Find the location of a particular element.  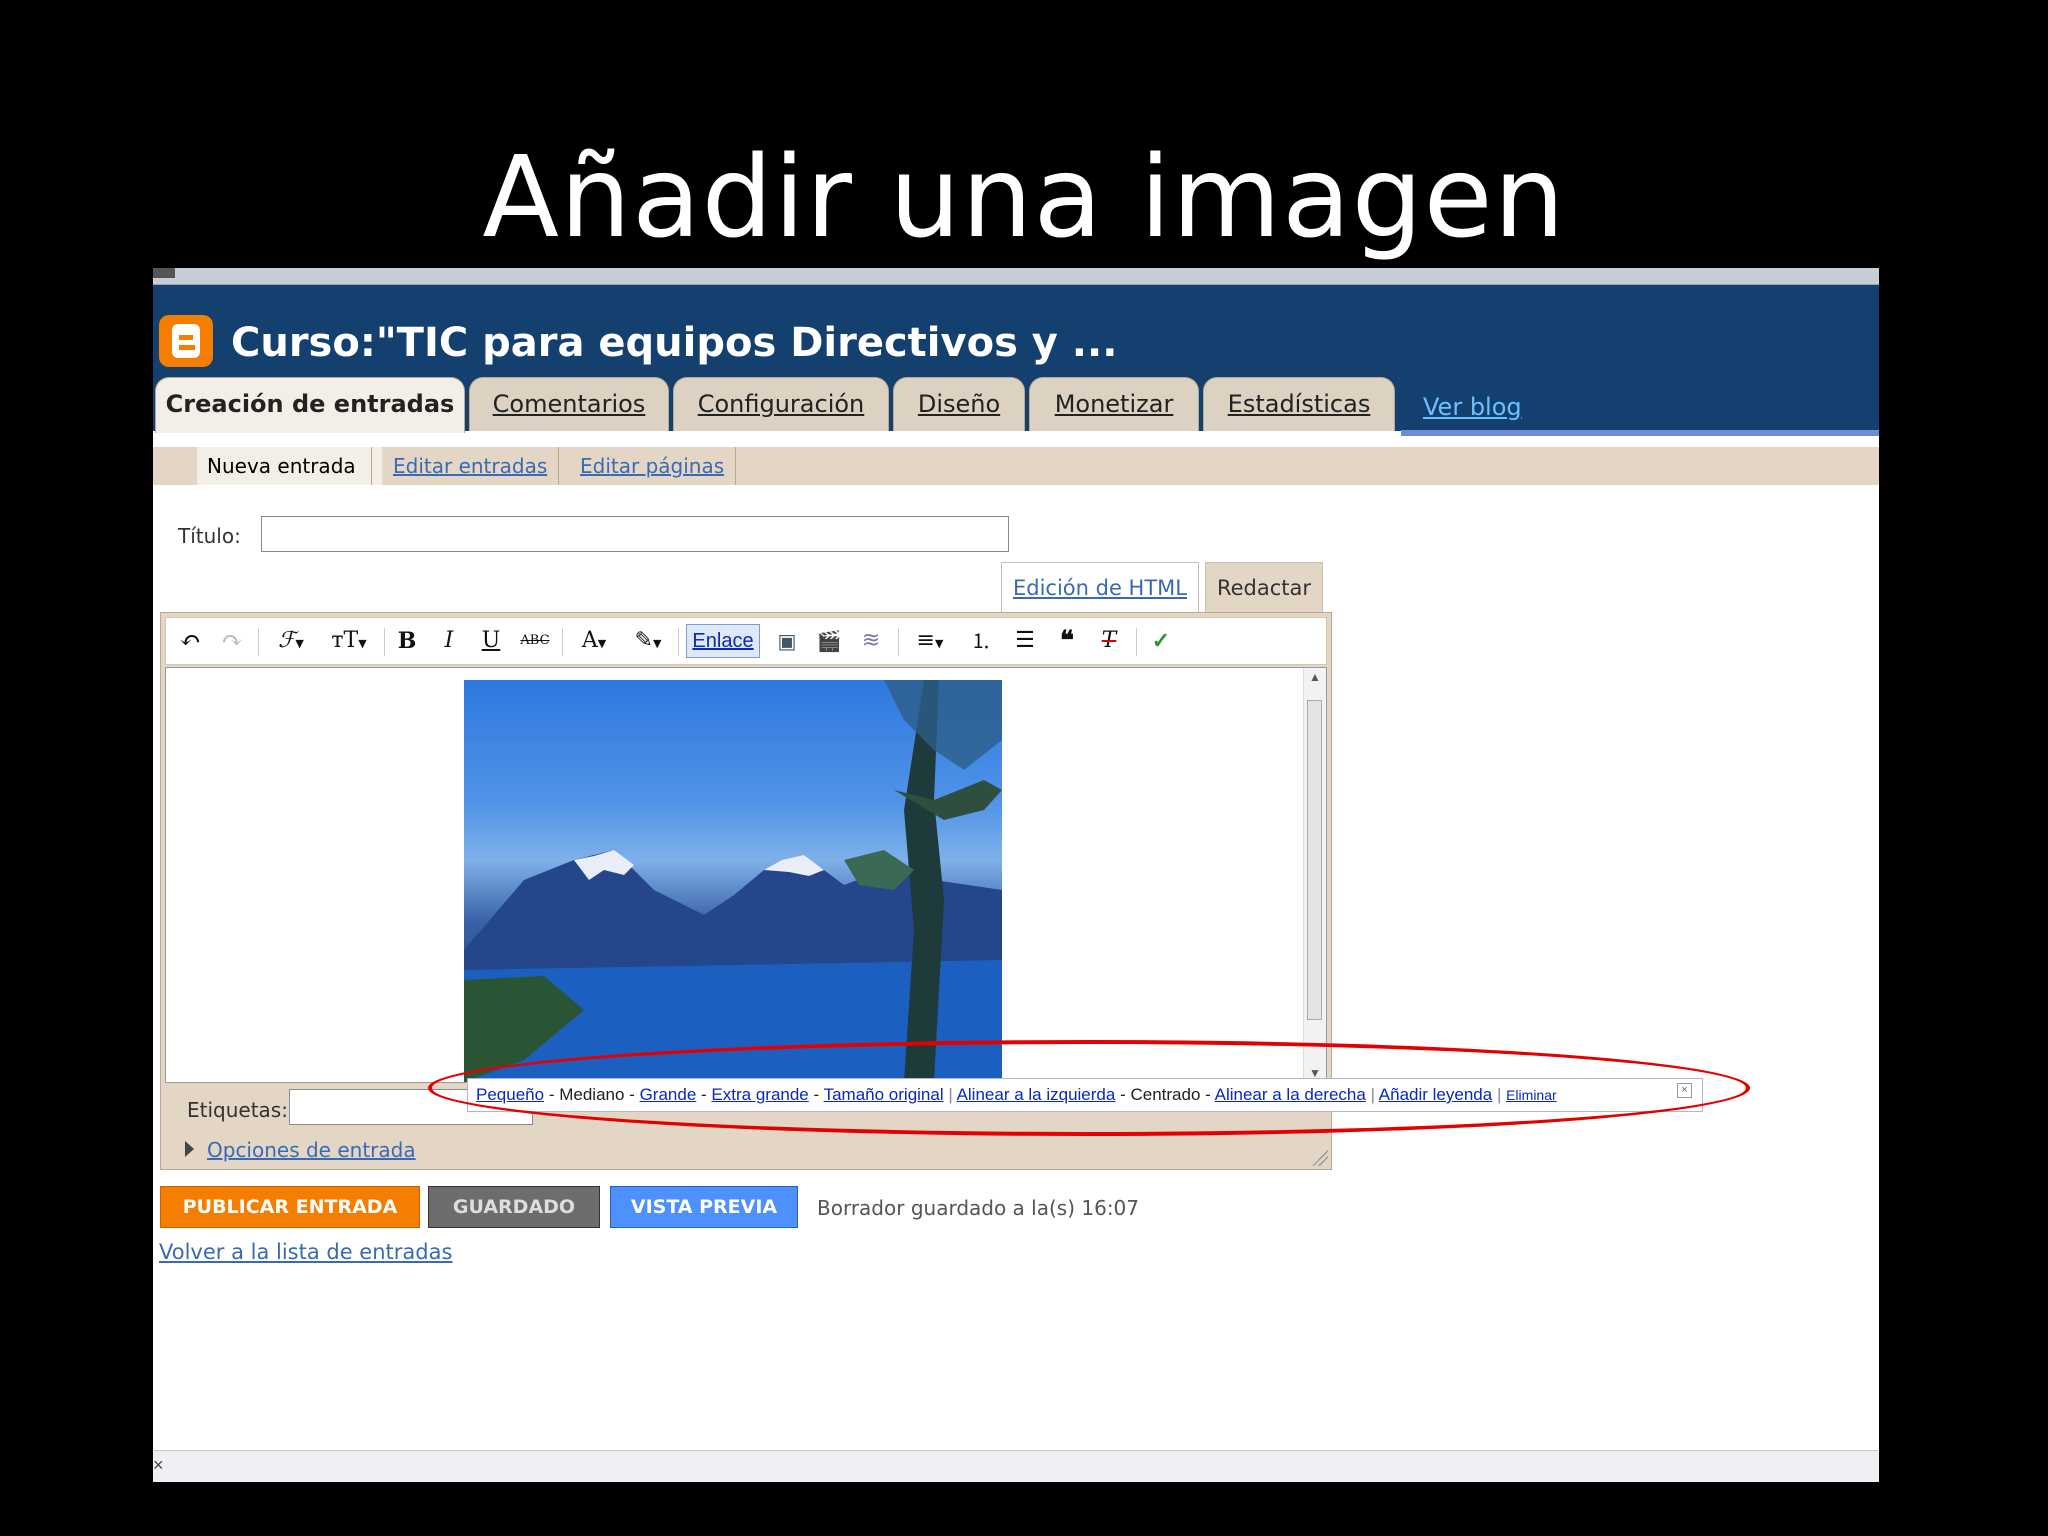

remove-formatting-icon: T is located at coordinates (1109, 641).